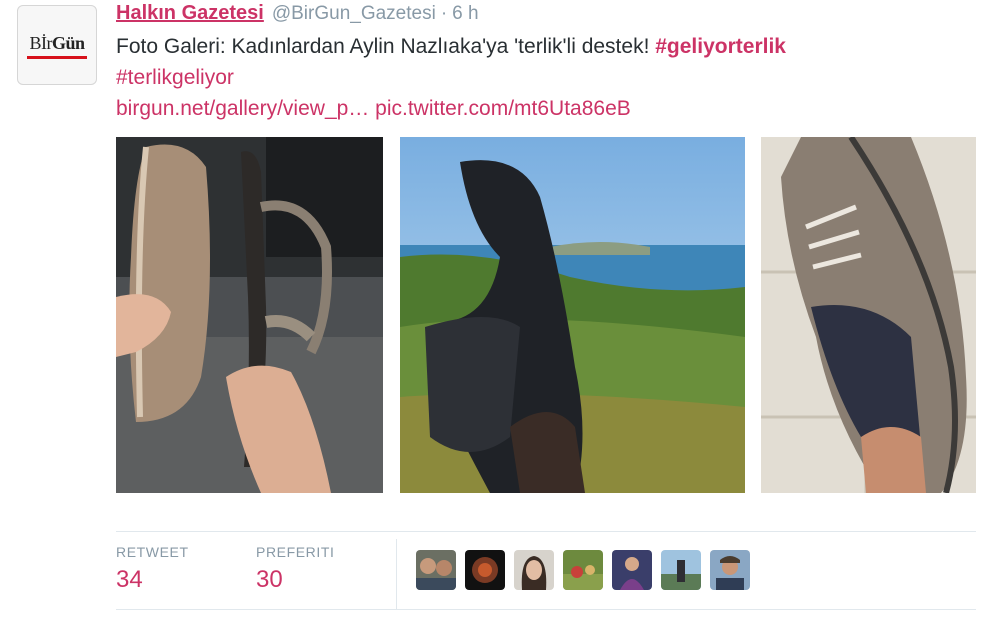 This screenshot has width=990, height=625. Describe the element at coordinates (295, 552) in the screenshot. I see `favorite-label: PREFERITI` at that location.